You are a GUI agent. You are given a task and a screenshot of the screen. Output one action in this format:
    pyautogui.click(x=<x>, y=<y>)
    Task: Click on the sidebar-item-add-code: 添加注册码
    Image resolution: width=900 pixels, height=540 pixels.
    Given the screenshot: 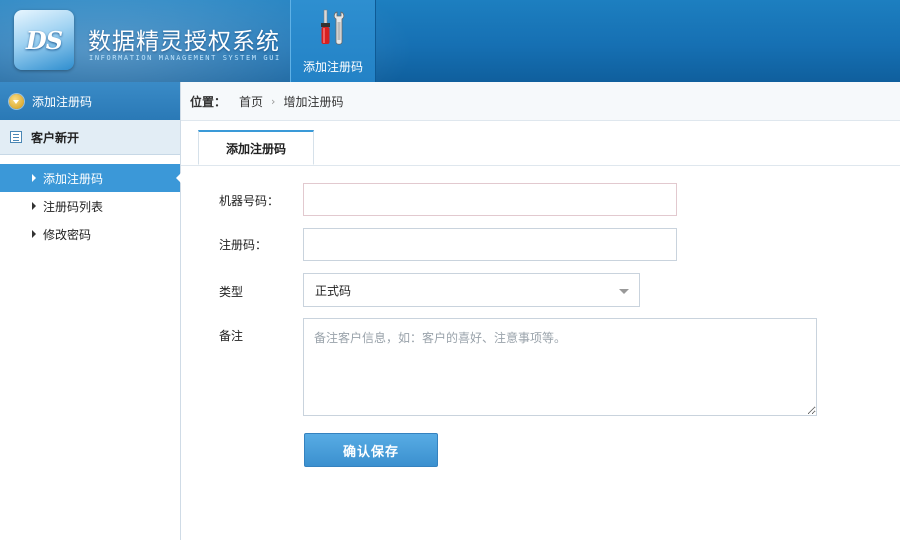 What is the action you would take?
    pyautogui.click(x=90, y=178)
    